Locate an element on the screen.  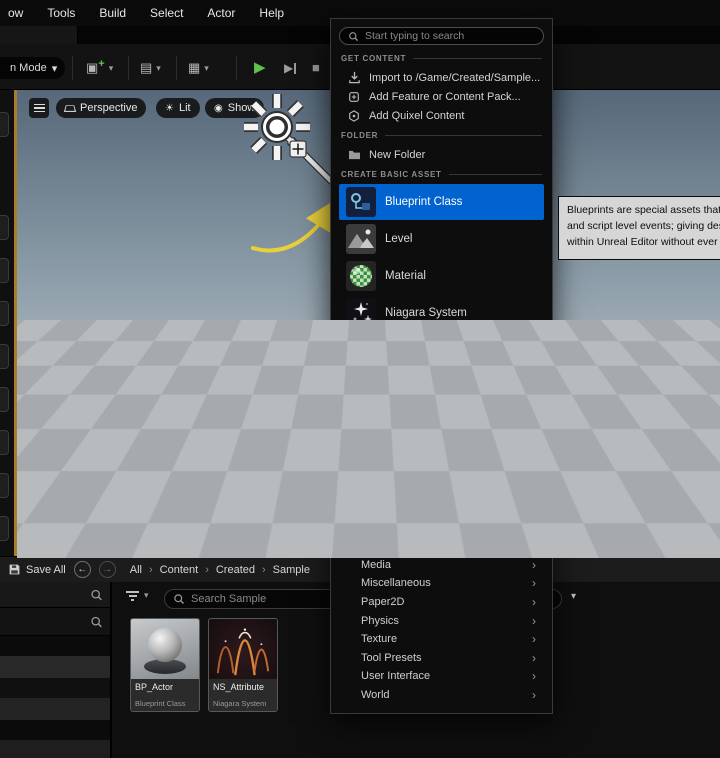
viewport-options-button is located at coordinates (39, 108).